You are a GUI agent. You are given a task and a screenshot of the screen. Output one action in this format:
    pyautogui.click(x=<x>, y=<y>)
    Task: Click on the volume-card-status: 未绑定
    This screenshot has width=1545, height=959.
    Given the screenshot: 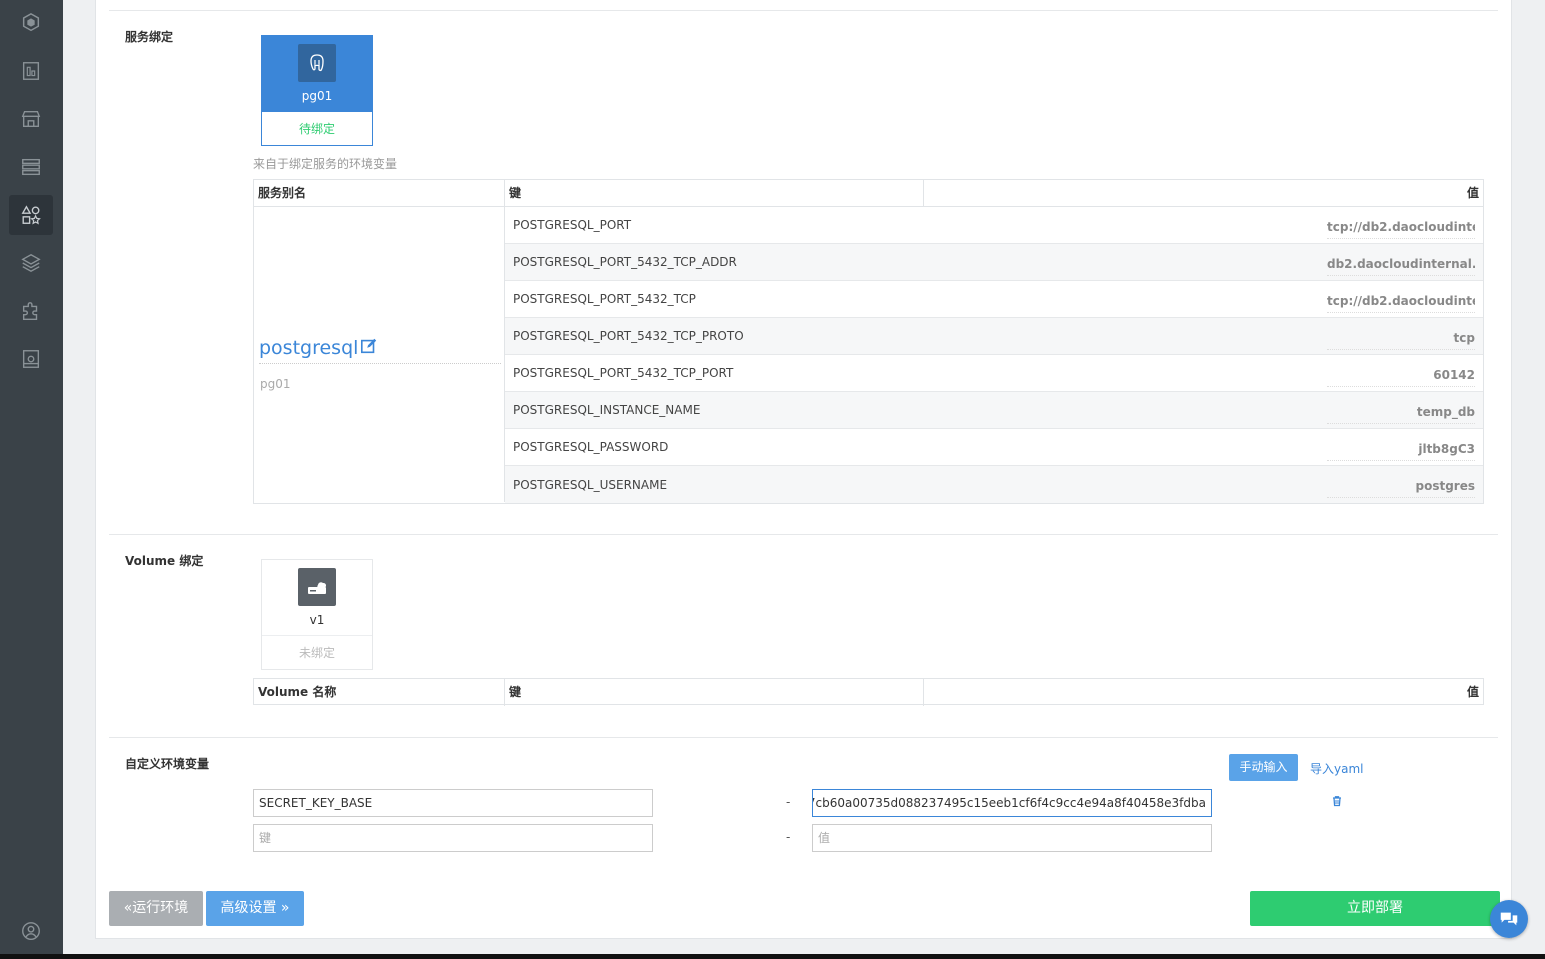 What is the action you would take?
    pyautogui.click(x=316, y=653)
    